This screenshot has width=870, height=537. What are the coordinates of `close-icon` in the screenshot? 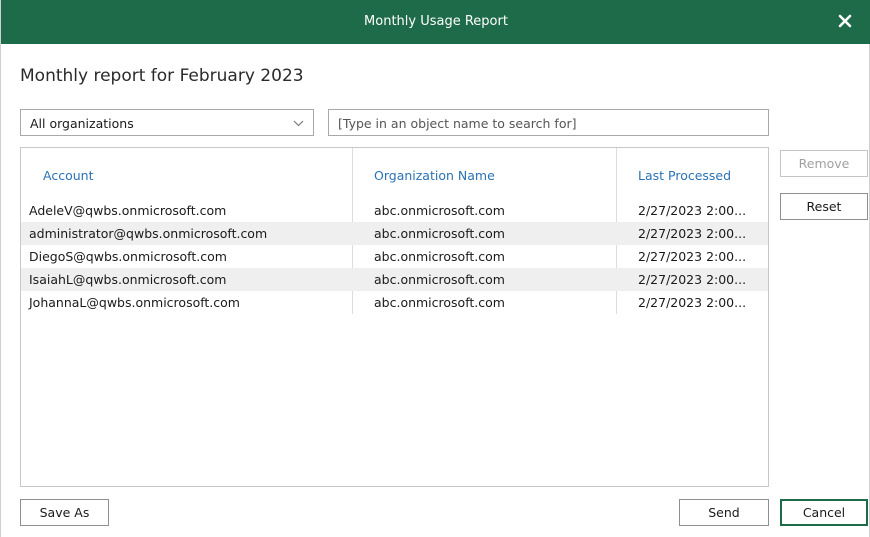 It's located at (845, 21).